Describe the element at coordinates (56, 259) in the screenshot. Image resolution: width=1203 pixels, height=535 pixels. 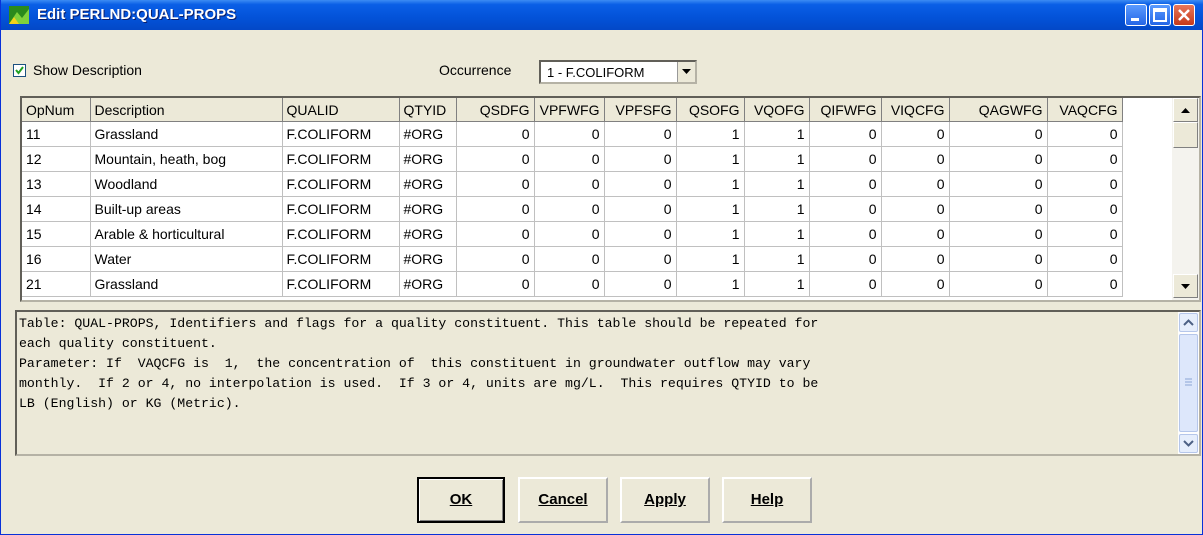
I see `table-cell: 16` at that location.